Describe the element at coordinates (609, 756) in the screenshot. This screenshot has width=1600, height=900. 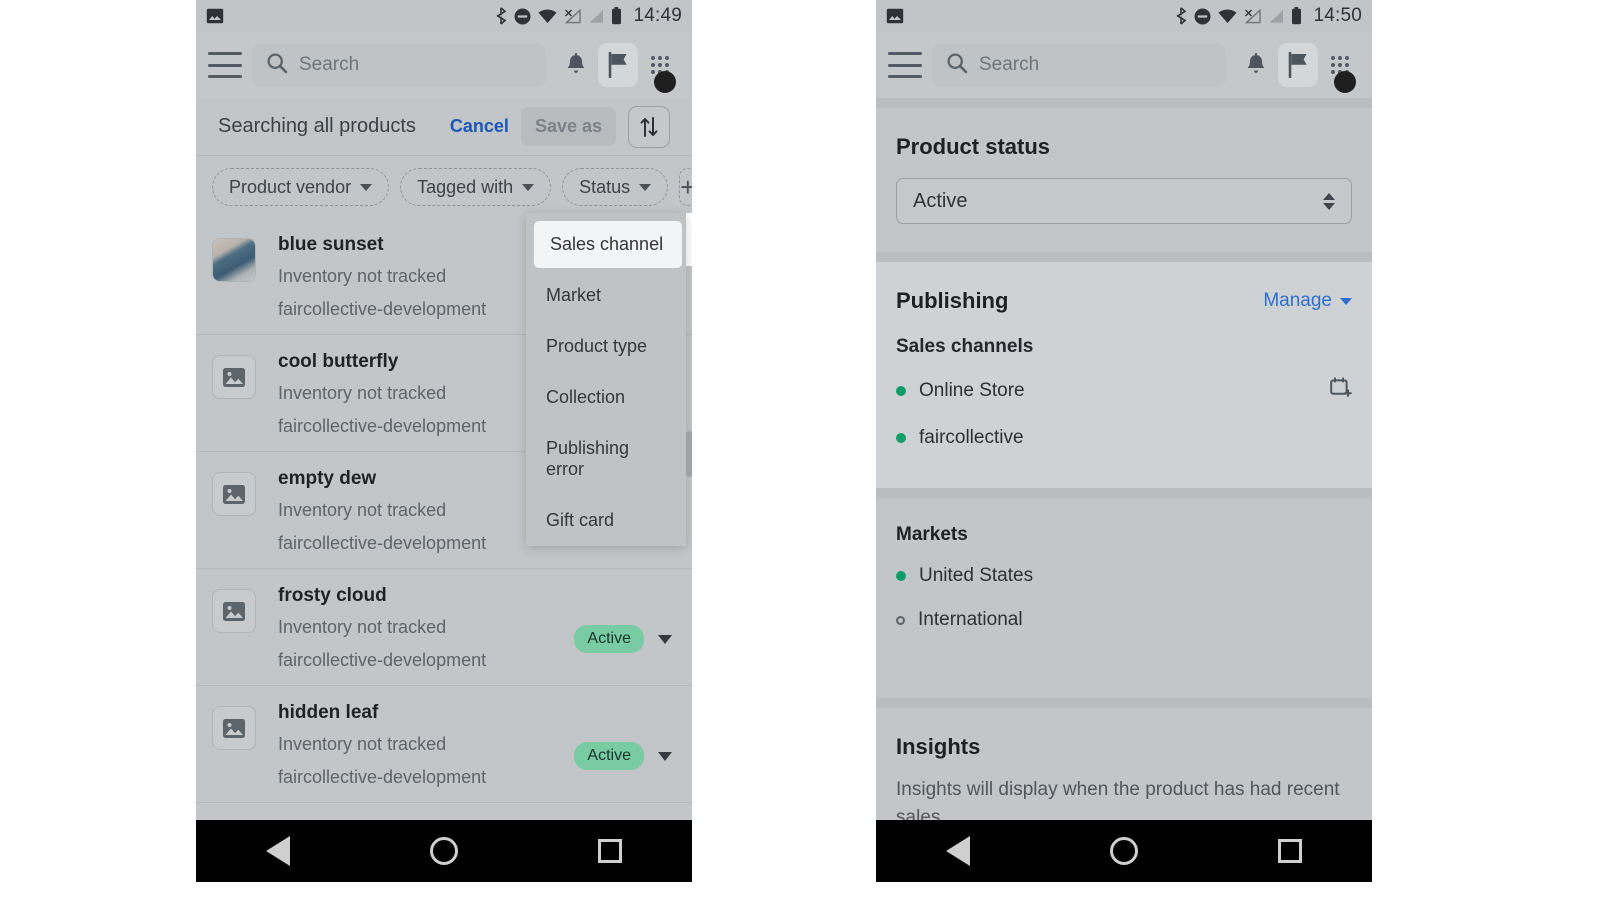
I see `status-badge: Active` at that location.